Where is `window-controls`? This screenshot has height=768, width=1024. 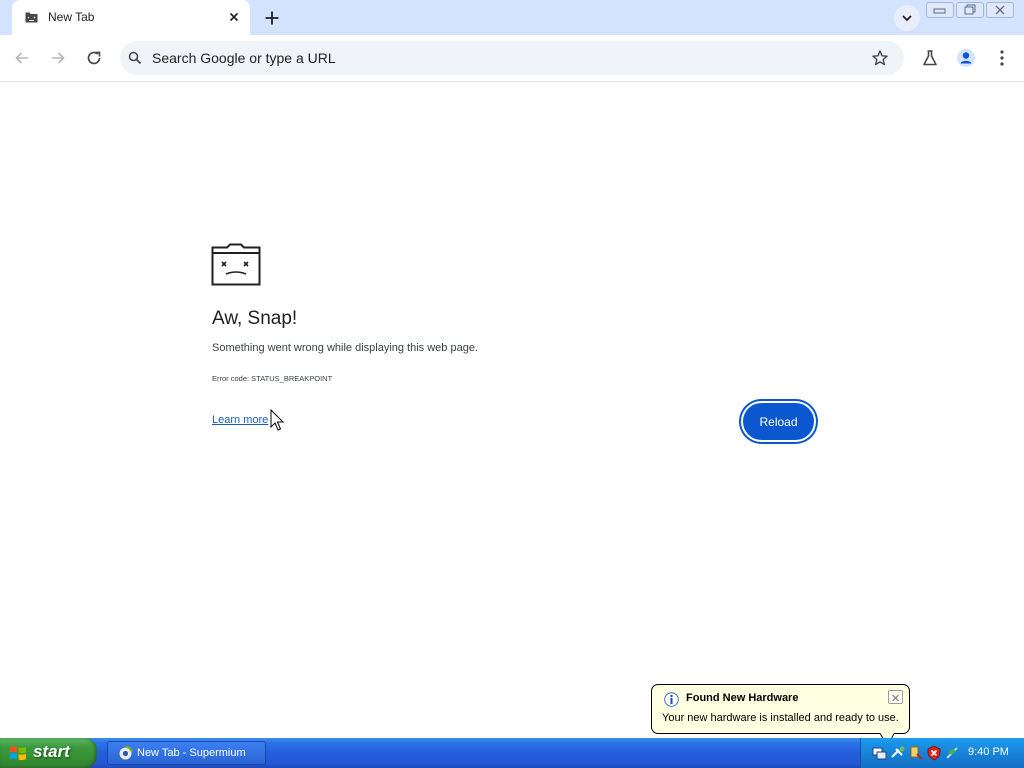 window-controls is located at coordinates (972, 10).